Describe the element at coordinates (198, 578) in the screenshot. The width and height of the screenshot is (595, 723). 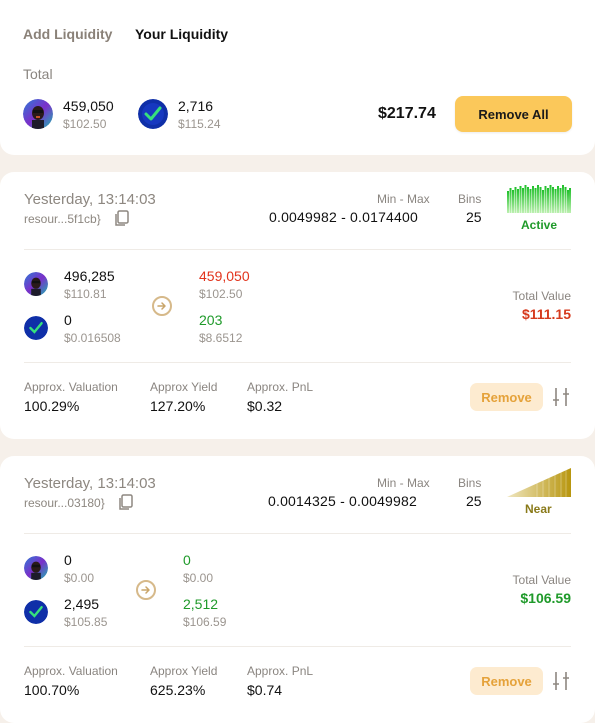
I see `out-token-a-usd: $0.00` at that location.